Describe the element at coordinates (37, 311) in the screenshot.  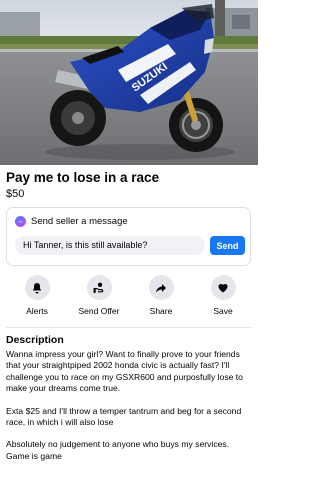
I see `alerts-label: Alerts` at that location.